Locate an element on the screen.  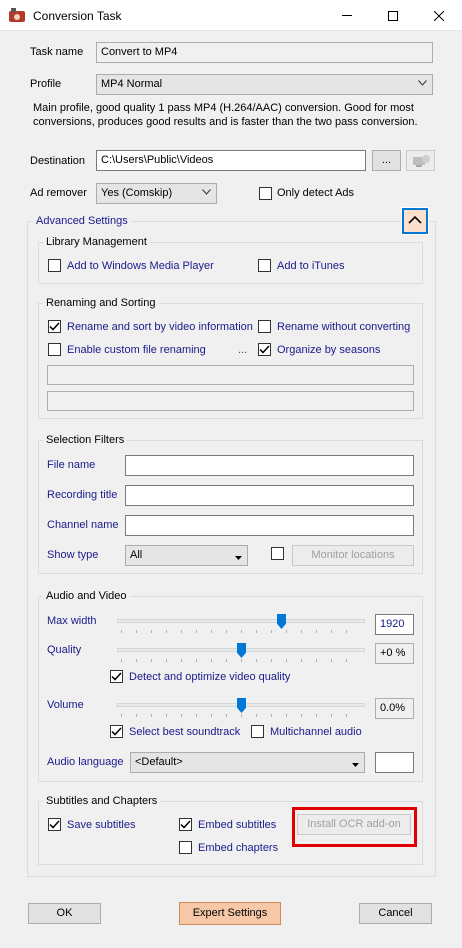
max-width-label: Max width is located at coordinates (72, 621).